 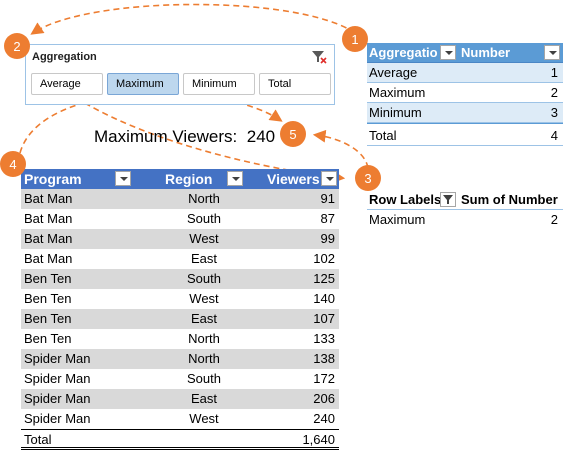 What do you see at coordinates (143, 84) in the screenshot?
I see `slicer-button-maximum: Maximum` at bounding box center [143, 84].